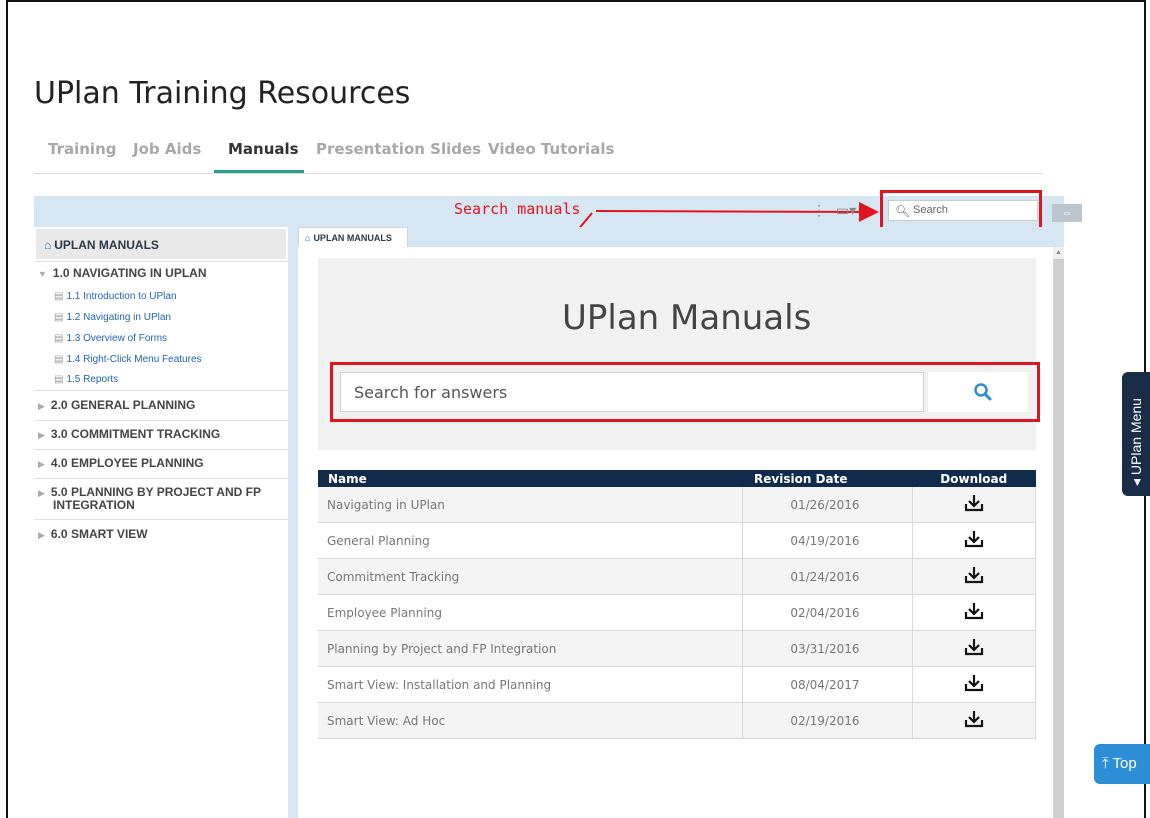 The image size is (1150, 818). I want to click on content-tab-uplan-manuals: ⌂ UPLAN MANUALS, so click(353, 237).